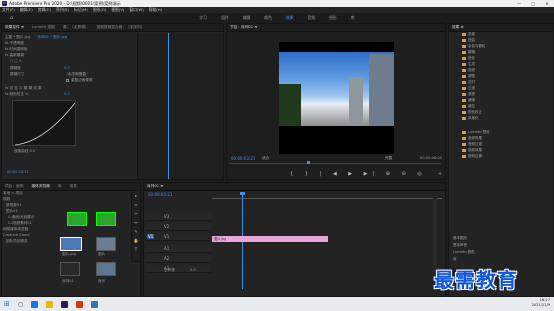  I want to click on effects-item: 扭曲, so click(468, 40).